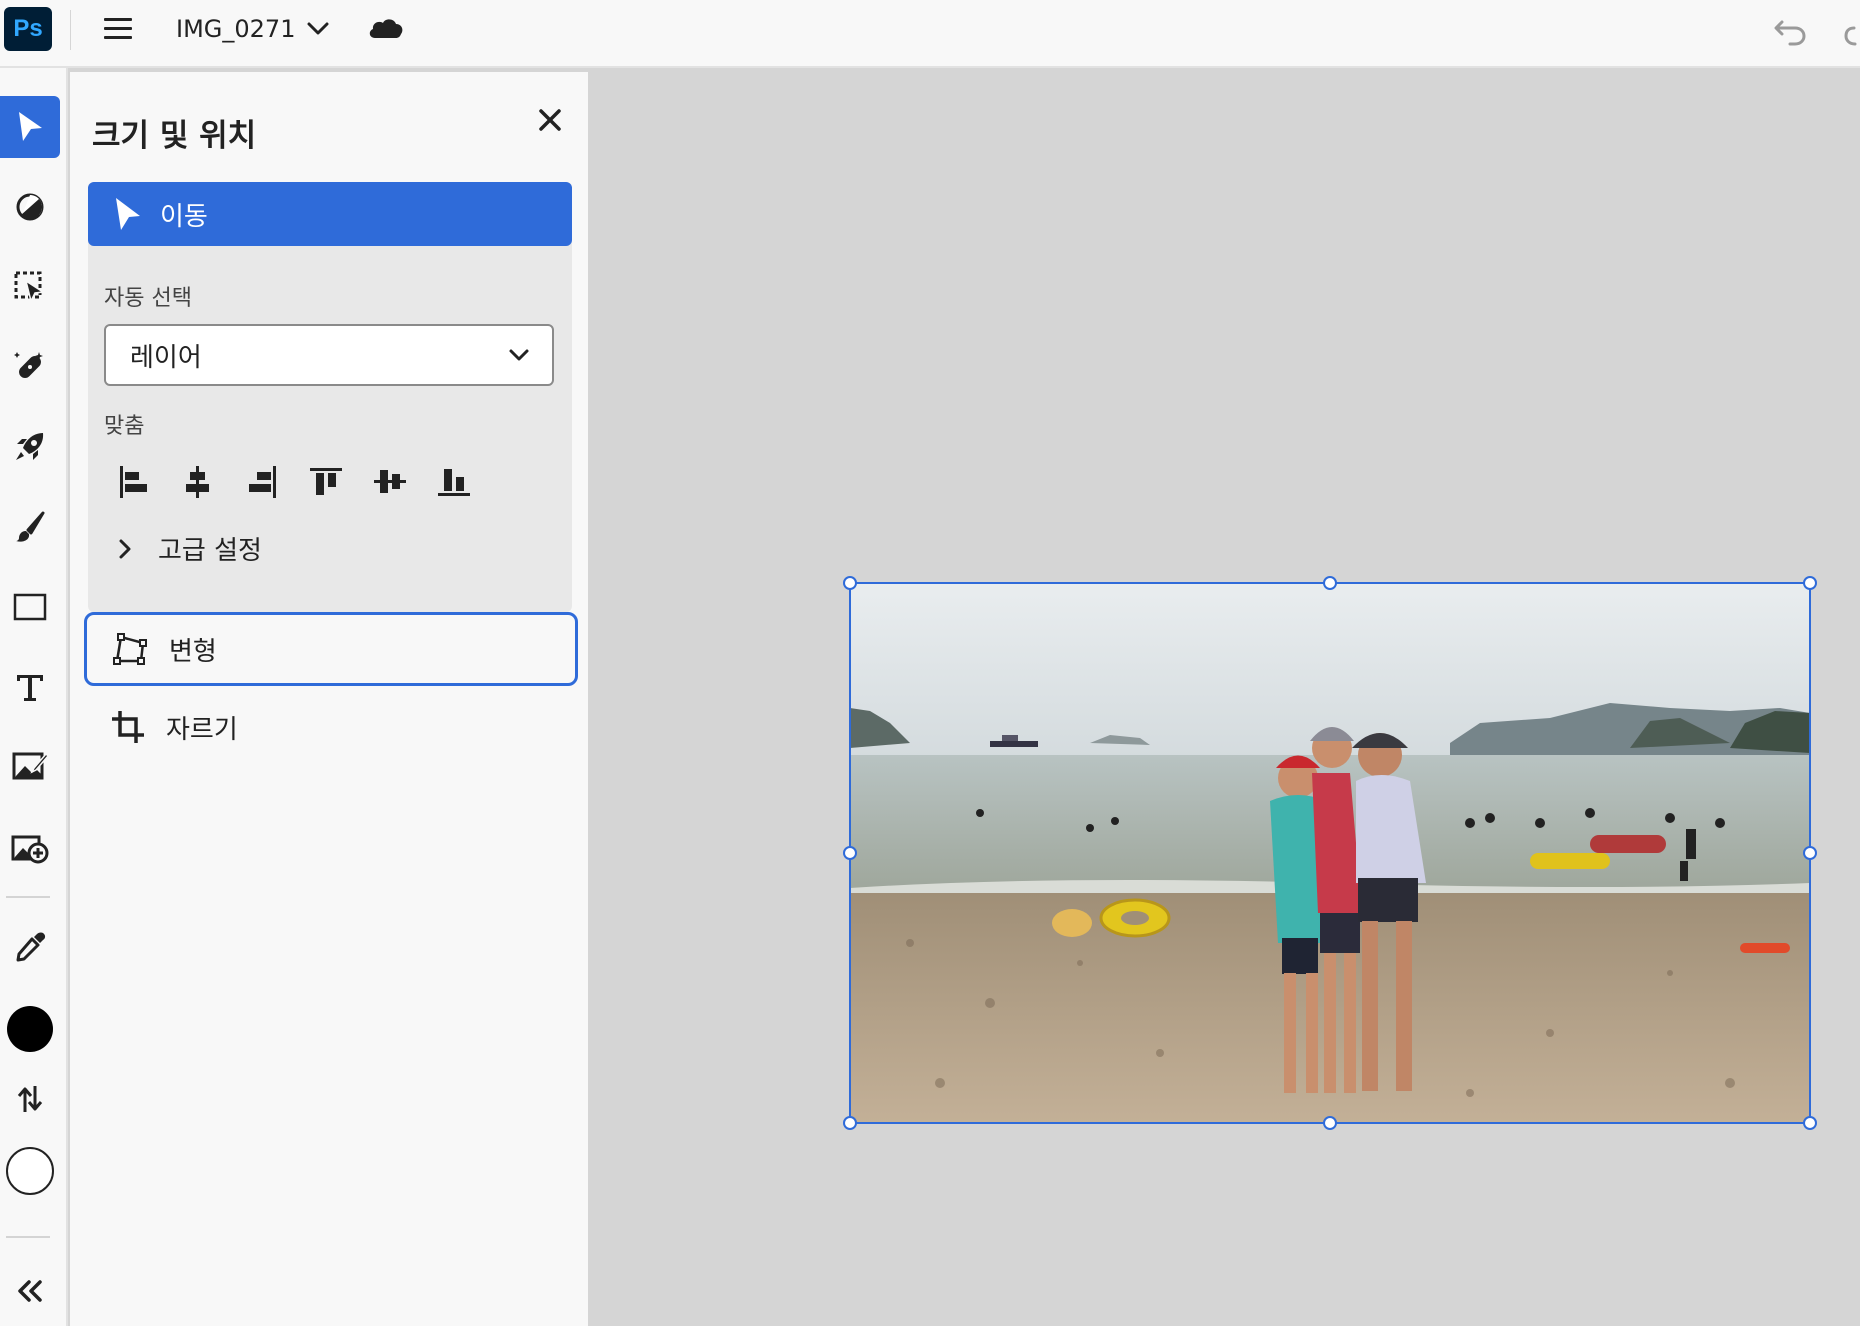  What do you see at coordinates (119, 29) in the screenshot?
I see `hamburger-menu-icon` at bounding box center [119, 29].